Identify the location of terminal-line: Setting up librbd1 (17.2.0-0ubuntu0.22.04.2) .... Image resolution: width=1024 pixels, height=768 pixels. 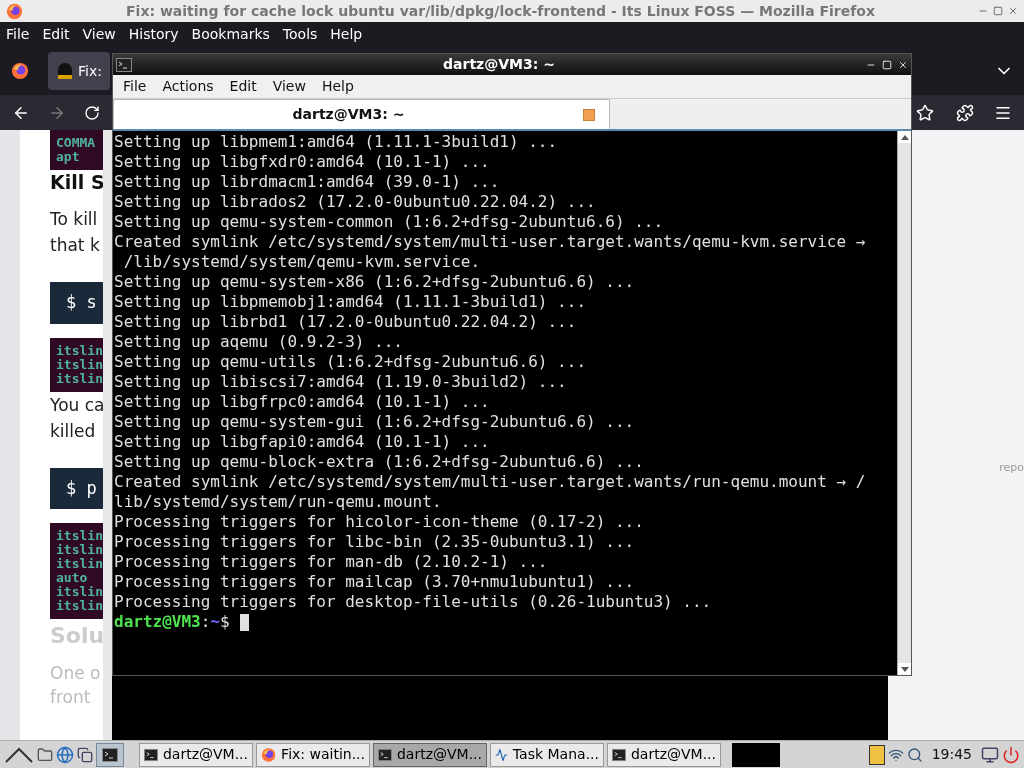
(346, 322).